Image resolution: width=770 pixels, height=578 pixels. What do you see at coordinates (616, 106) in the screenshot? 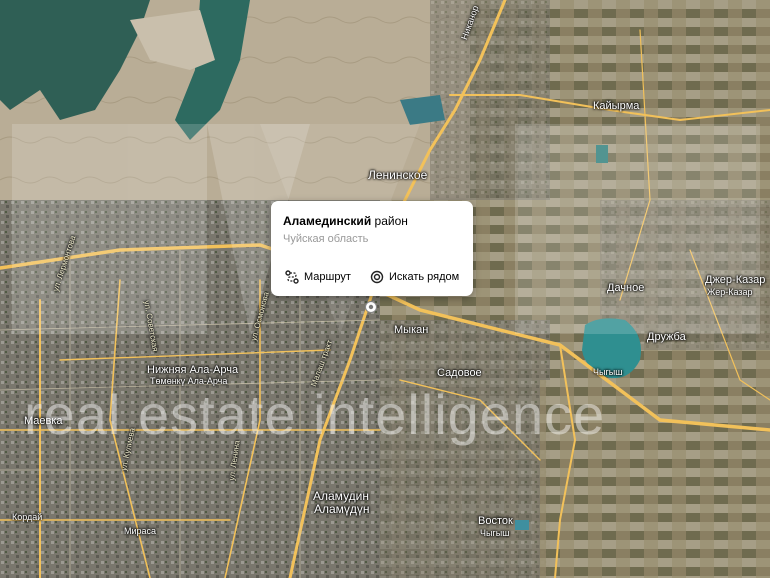
I see `place-label-kaiyrma: Кайырма` at bounding box center [616, 106].